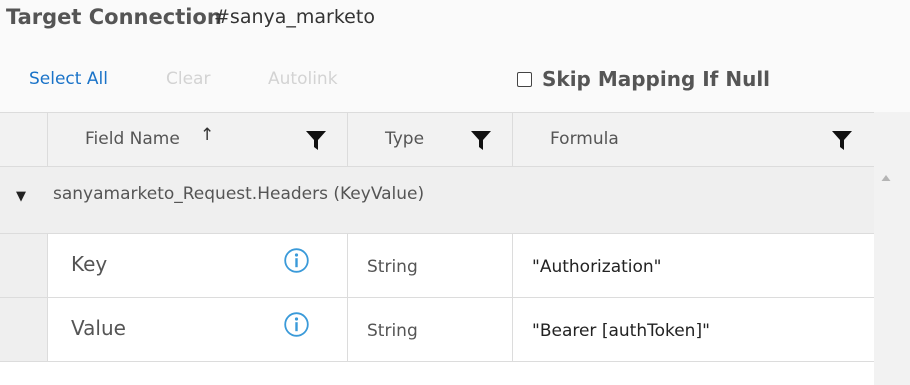  Describe the element at coordinates (294, 17) in the screenshot. I see `connection-name: #sanya_marketo` at that location.